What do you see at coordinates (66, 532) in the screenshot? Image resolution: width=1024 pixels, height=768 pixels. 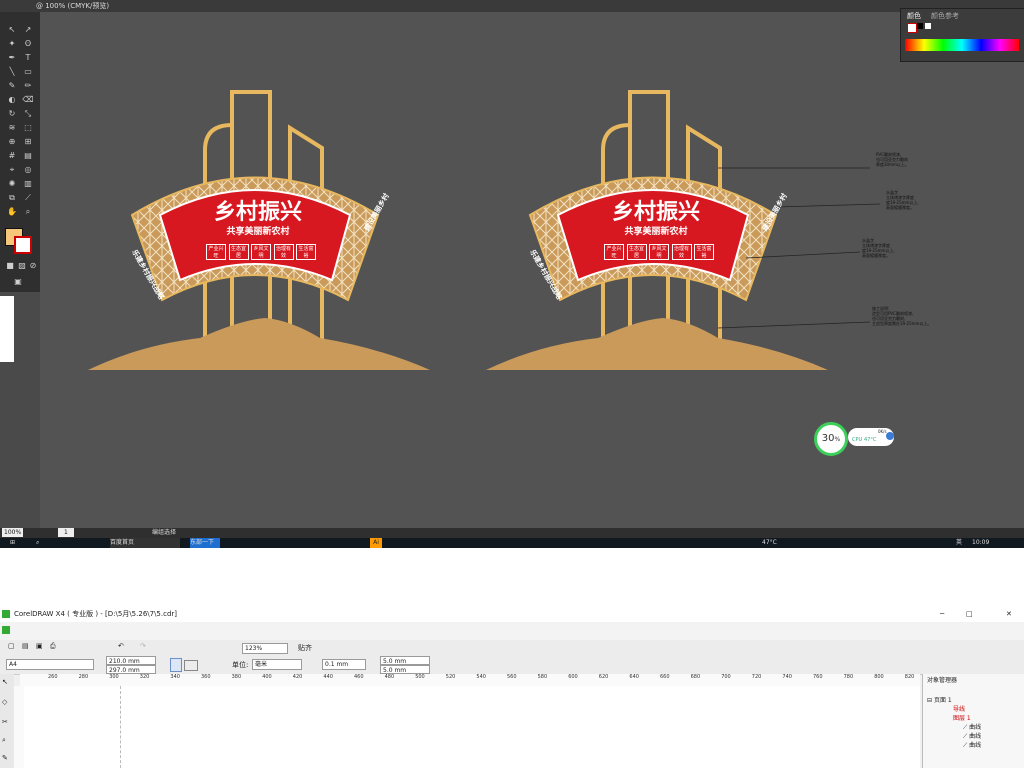 I see `page-field: 1` at bounding box center [66, 532].